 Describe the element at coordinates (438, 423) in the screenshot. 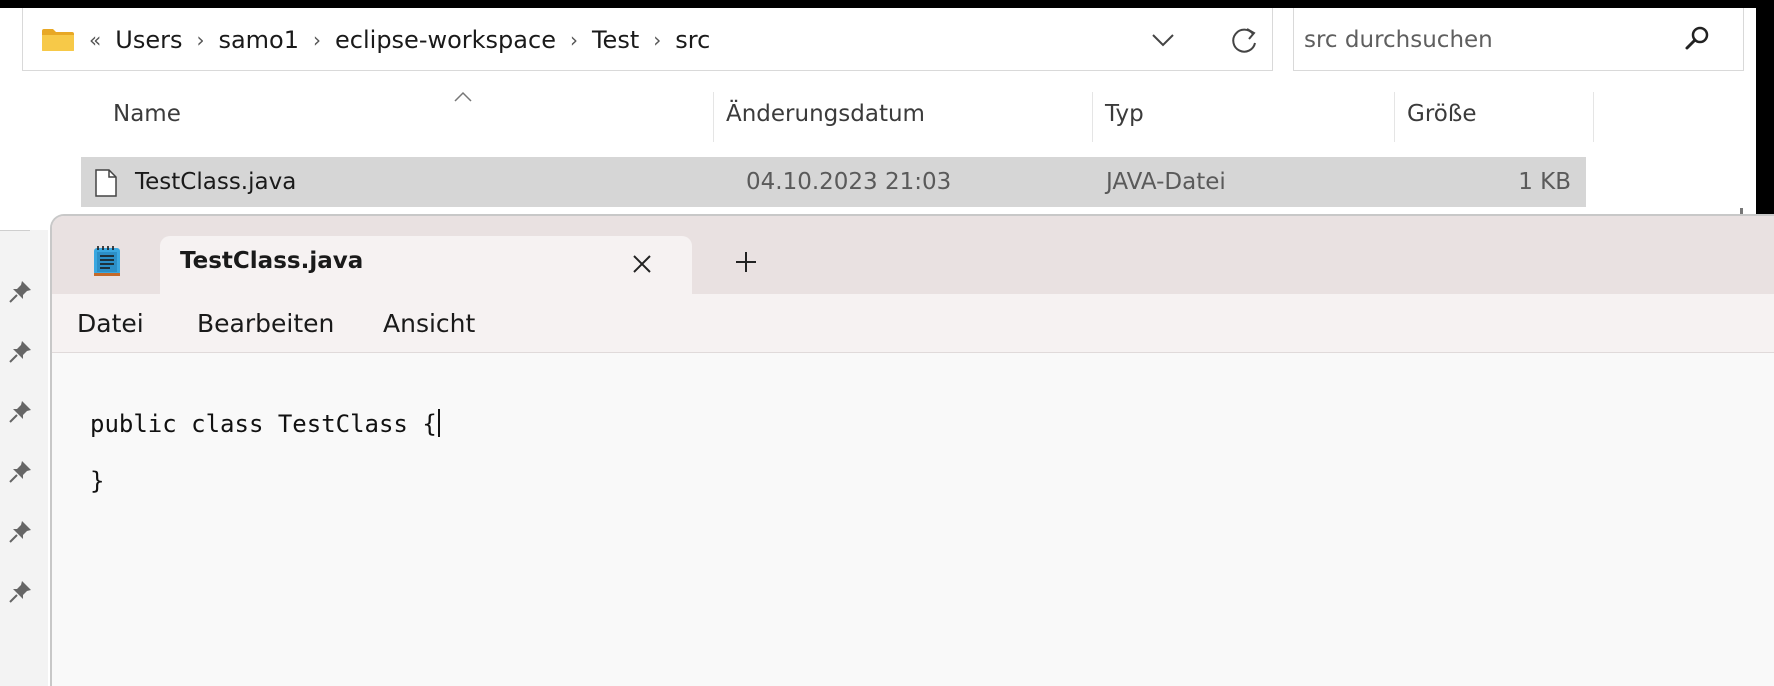

I see `text-caret` at that location.